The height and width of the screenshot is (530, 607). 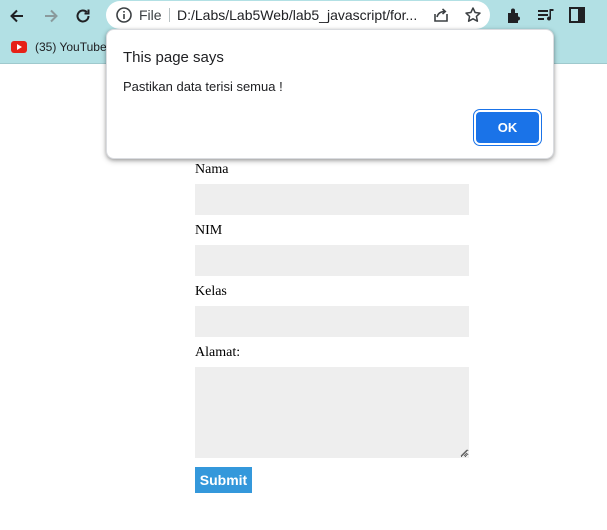 What do you see at coordinates (473, 15) in the screenshot?
I see `star-icon` at bounding box center [473, 15].